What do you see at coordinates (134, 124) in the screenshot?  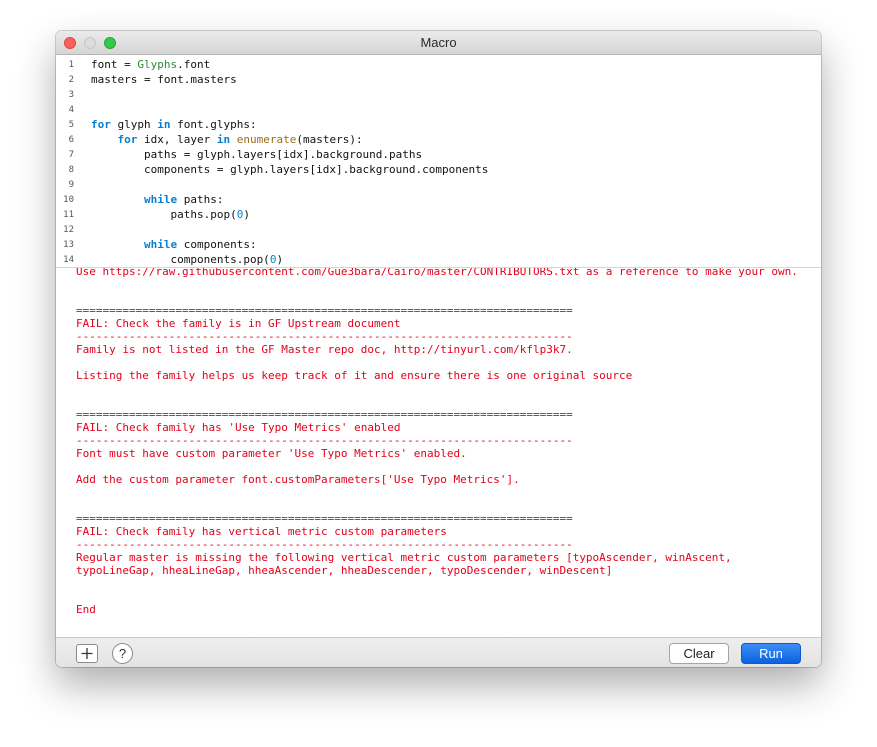 I see `code-token: glyph` at bounding box center [134, 124].